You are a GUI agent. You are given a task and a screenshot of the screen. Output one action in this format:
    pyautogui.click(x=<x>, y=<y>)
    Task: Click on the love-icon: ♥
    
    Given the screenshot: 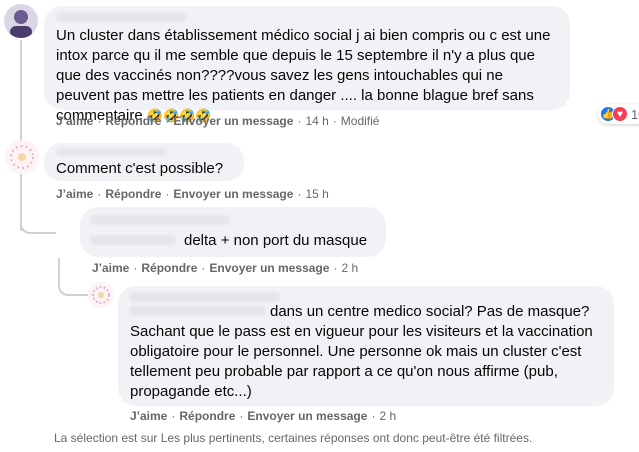 What is the action you would take?
    pyautogui.click(x=620, y=114)
    